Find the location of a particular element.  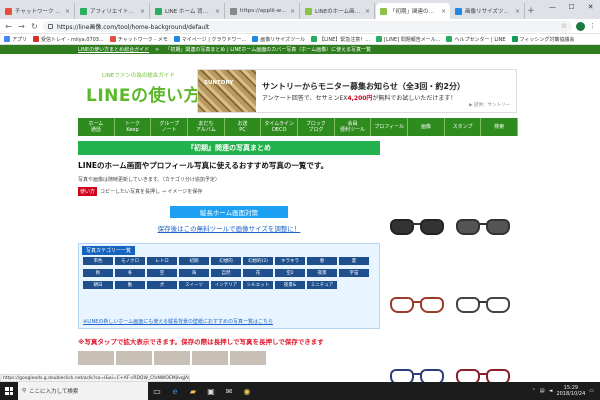

close-window-button: ✕ is located at coordinates (590, 7).